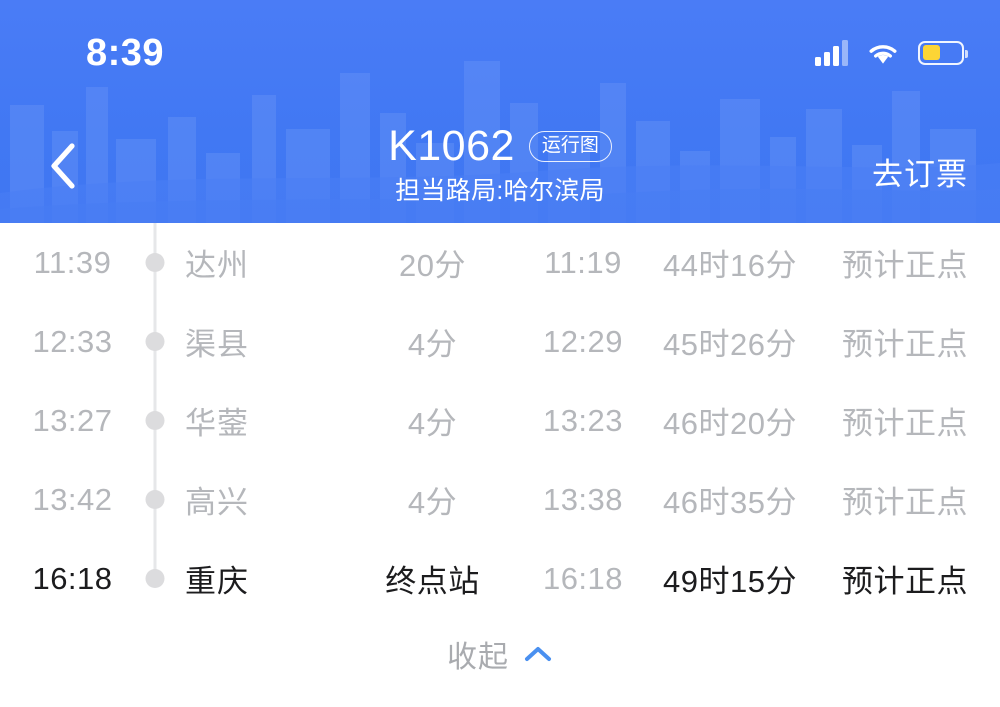  I want to click on signal-bars-icon, so click(831, 52).